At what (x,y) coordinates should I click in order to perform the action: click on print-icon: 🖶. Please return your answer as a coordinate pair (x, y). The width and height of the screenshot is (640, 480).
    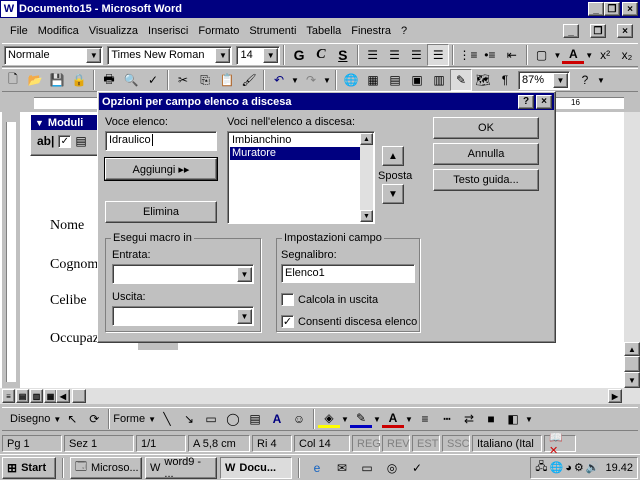
    Looking at the image, I should click on (109, 80).